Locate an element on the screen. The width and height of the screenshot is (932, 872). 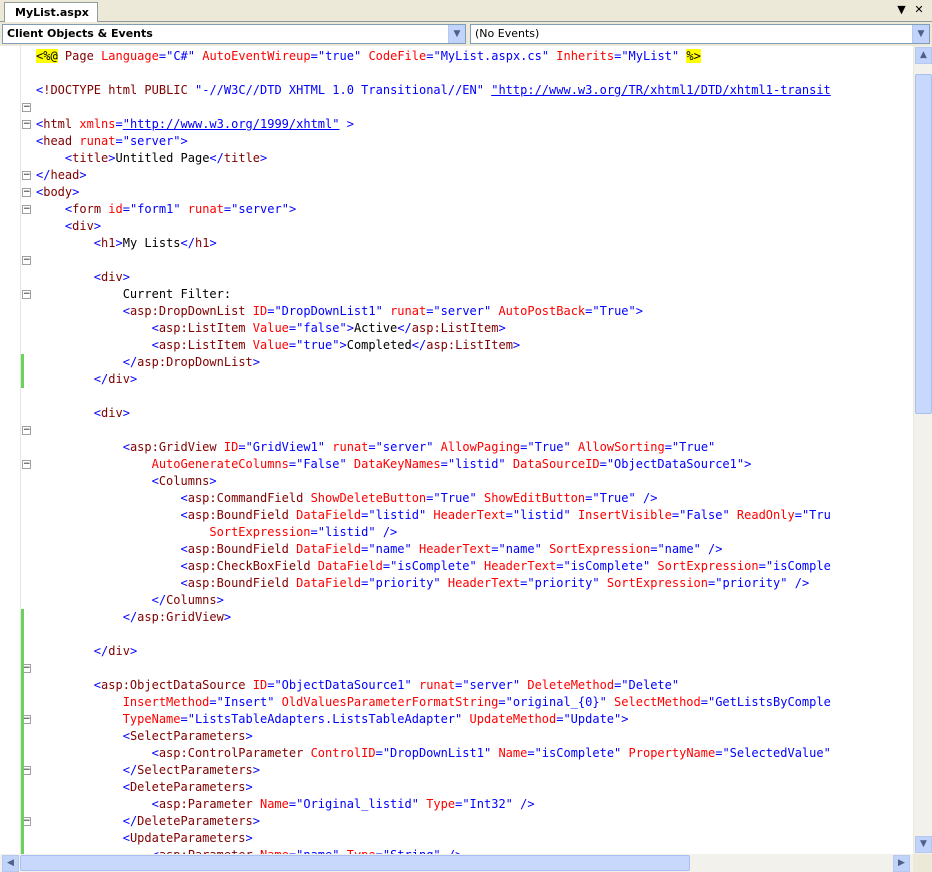
code-line: <Columns> is located at coordinates (126, 481).